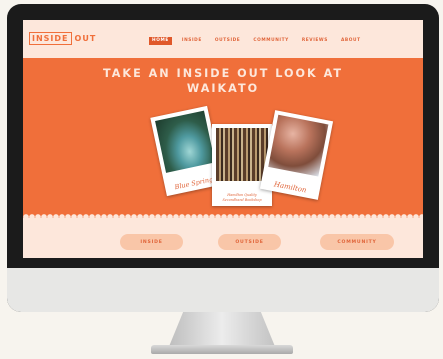 The height and width of the screenshot is (359, 443). I want to click on nav-outside: OUTSIDE, so click(227, 41).